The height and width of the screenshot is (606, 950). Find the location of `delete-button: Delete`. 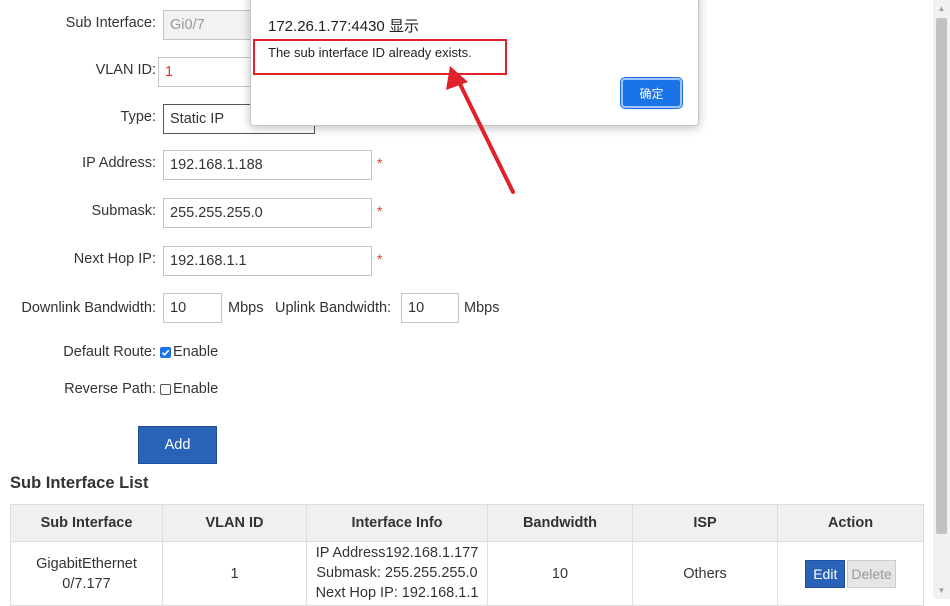

delete-button: Delete is located at coordinates (871, 573).